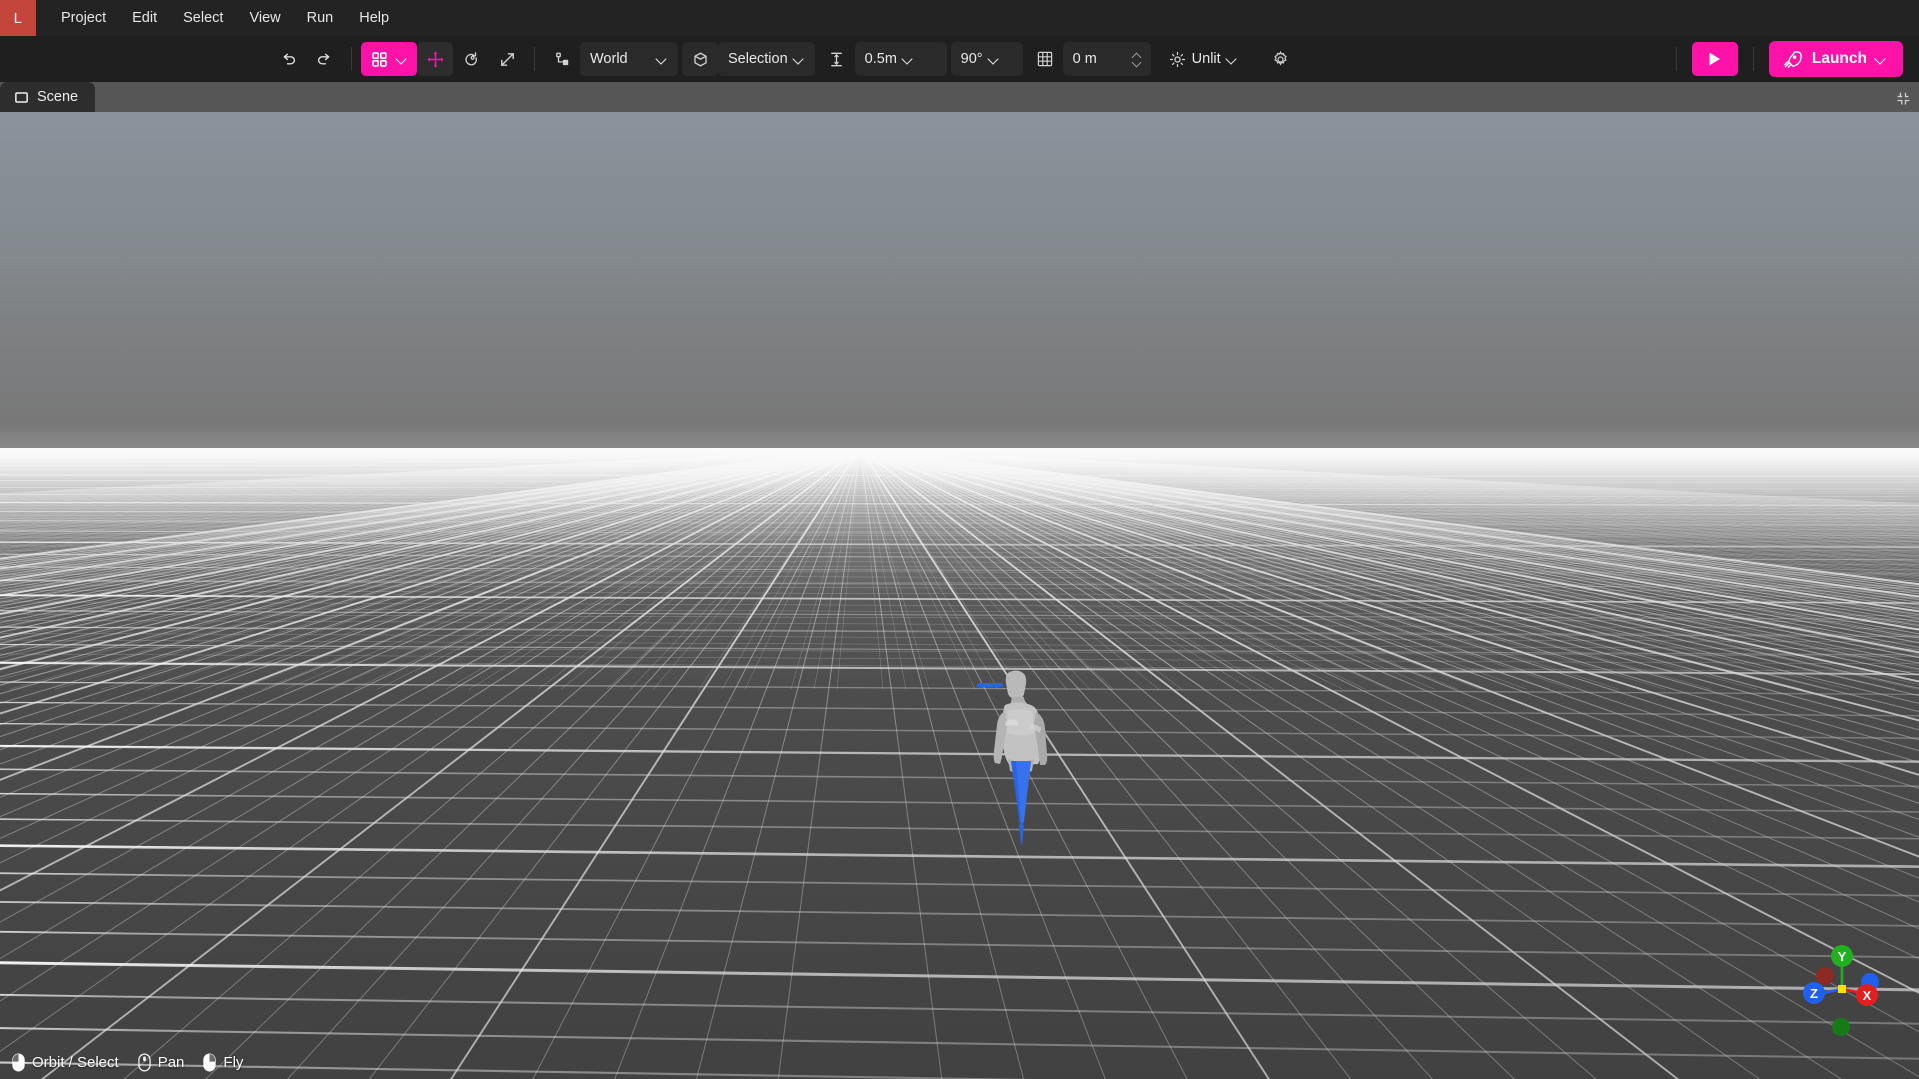 The width and height of the screenshot is (1919, 1079). What do you see at coordinates (1177, 59) in the screenshot?
I see `lighting-sun-icon` at bounding box center [1177, 59].